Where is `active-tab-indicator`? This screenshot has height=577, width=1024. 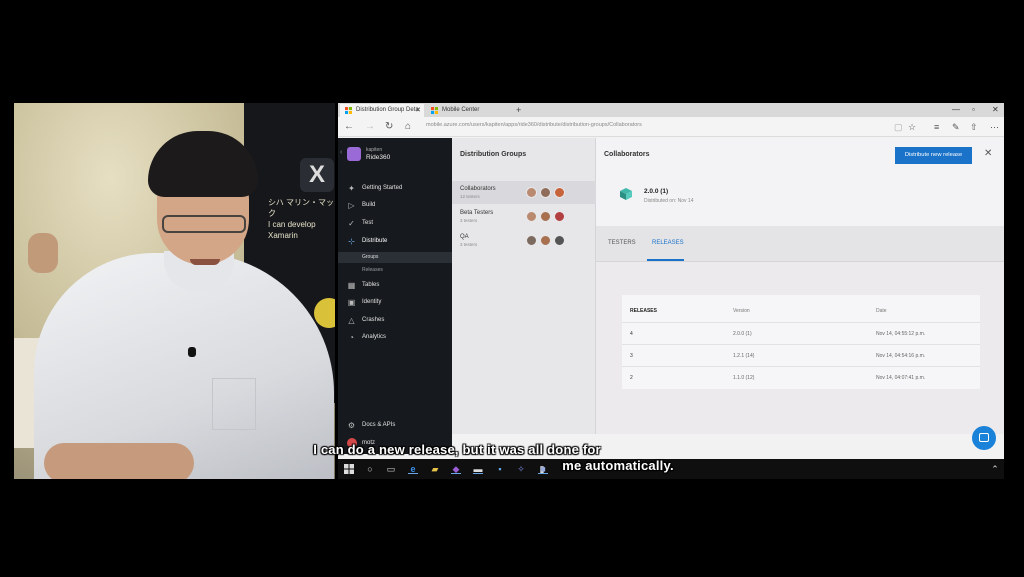
active-tab-indicator is located at coordinates (665, 260).